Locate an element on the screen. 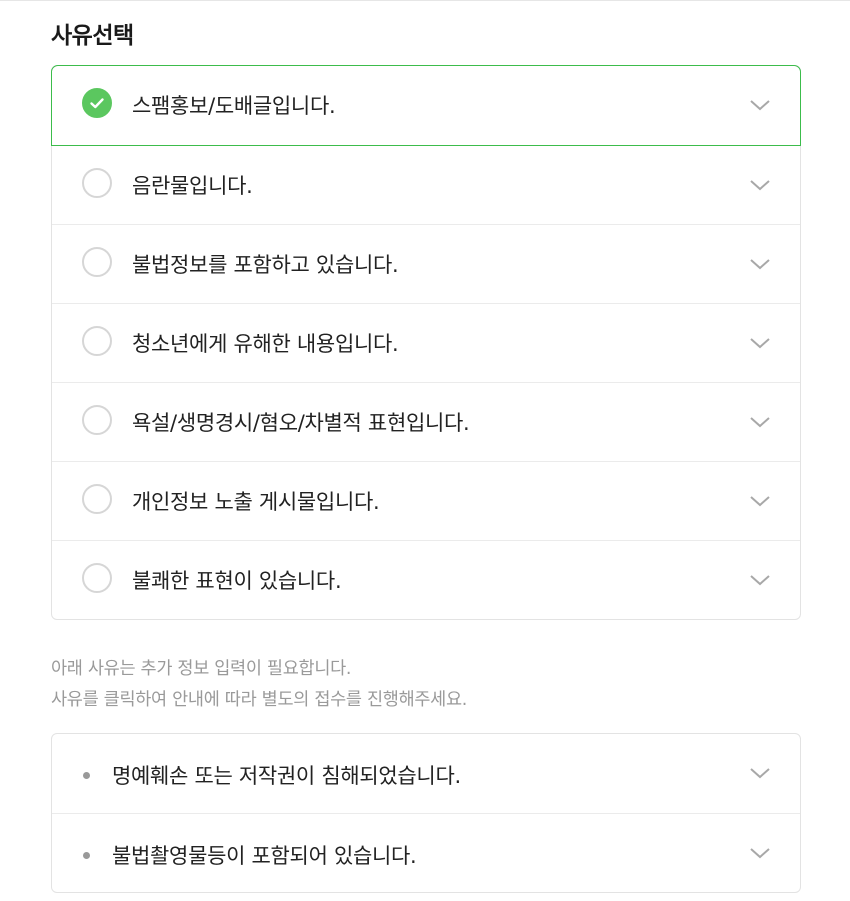 The width and height of the screenshot is (850, 901). page-title: 사유선택 is located at coordinates (92, 36).